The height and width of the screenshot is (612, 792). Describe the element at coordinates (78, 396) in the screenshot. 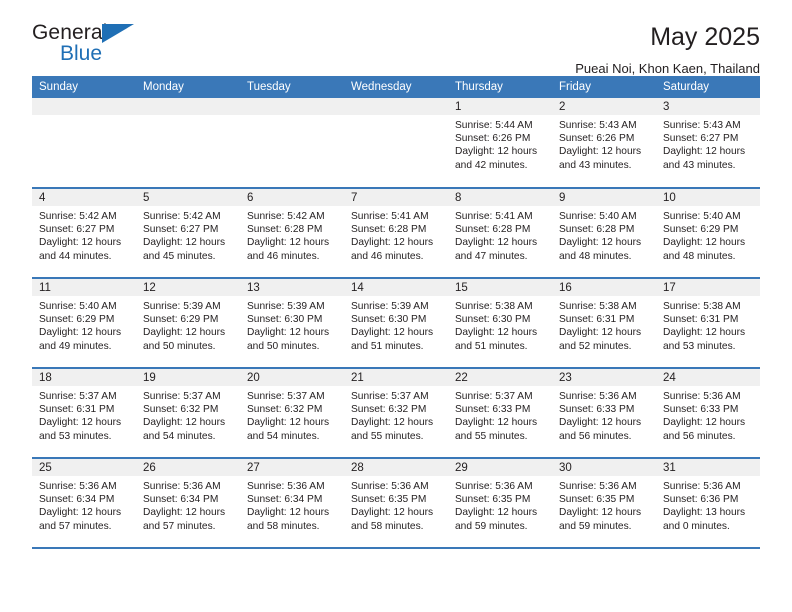

I see `sunrise-time: Sunrise: 5:37 AM` at that location.